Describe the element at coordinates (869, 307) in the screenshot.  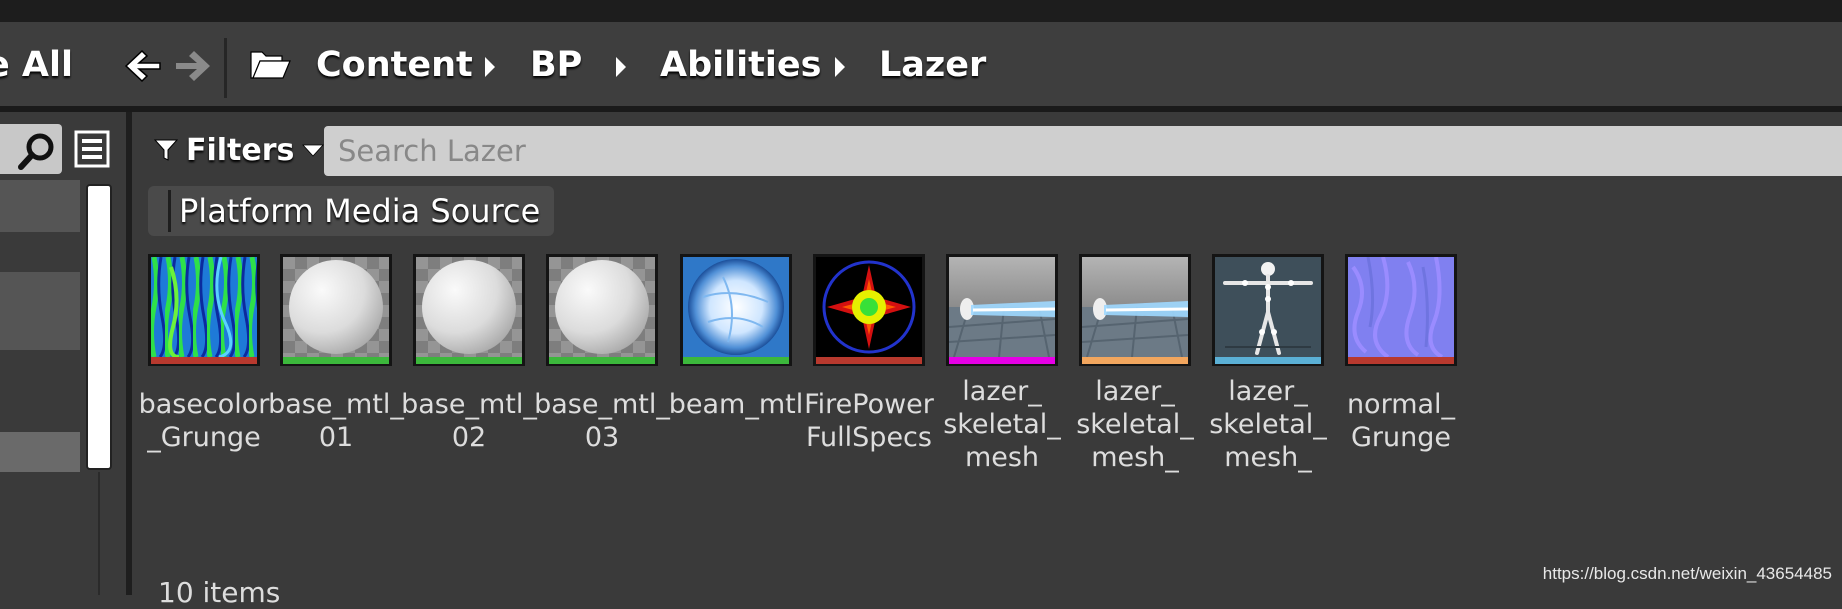
I see `particle-texture-thumbnail` at that location.